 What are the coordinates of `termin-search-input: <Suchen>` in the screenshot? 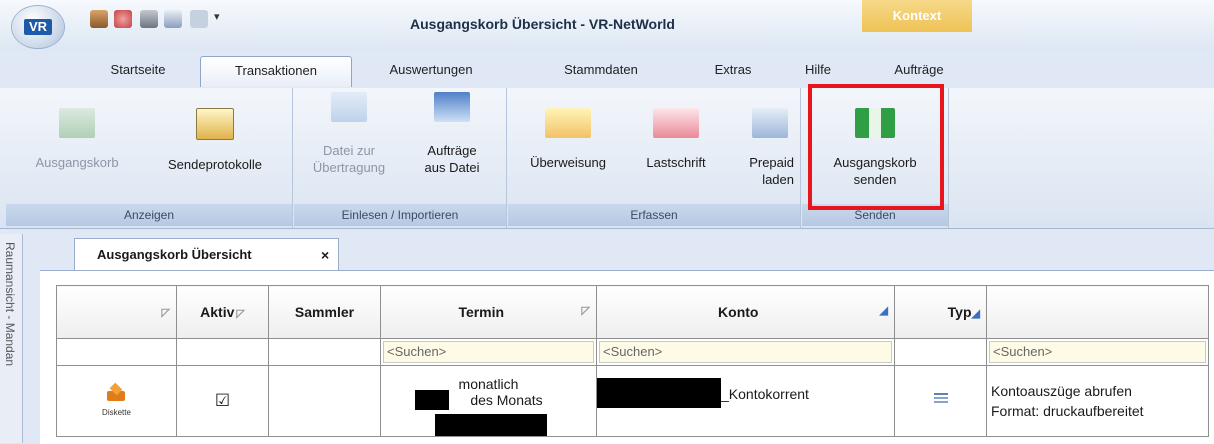 It's located at (488, 352).